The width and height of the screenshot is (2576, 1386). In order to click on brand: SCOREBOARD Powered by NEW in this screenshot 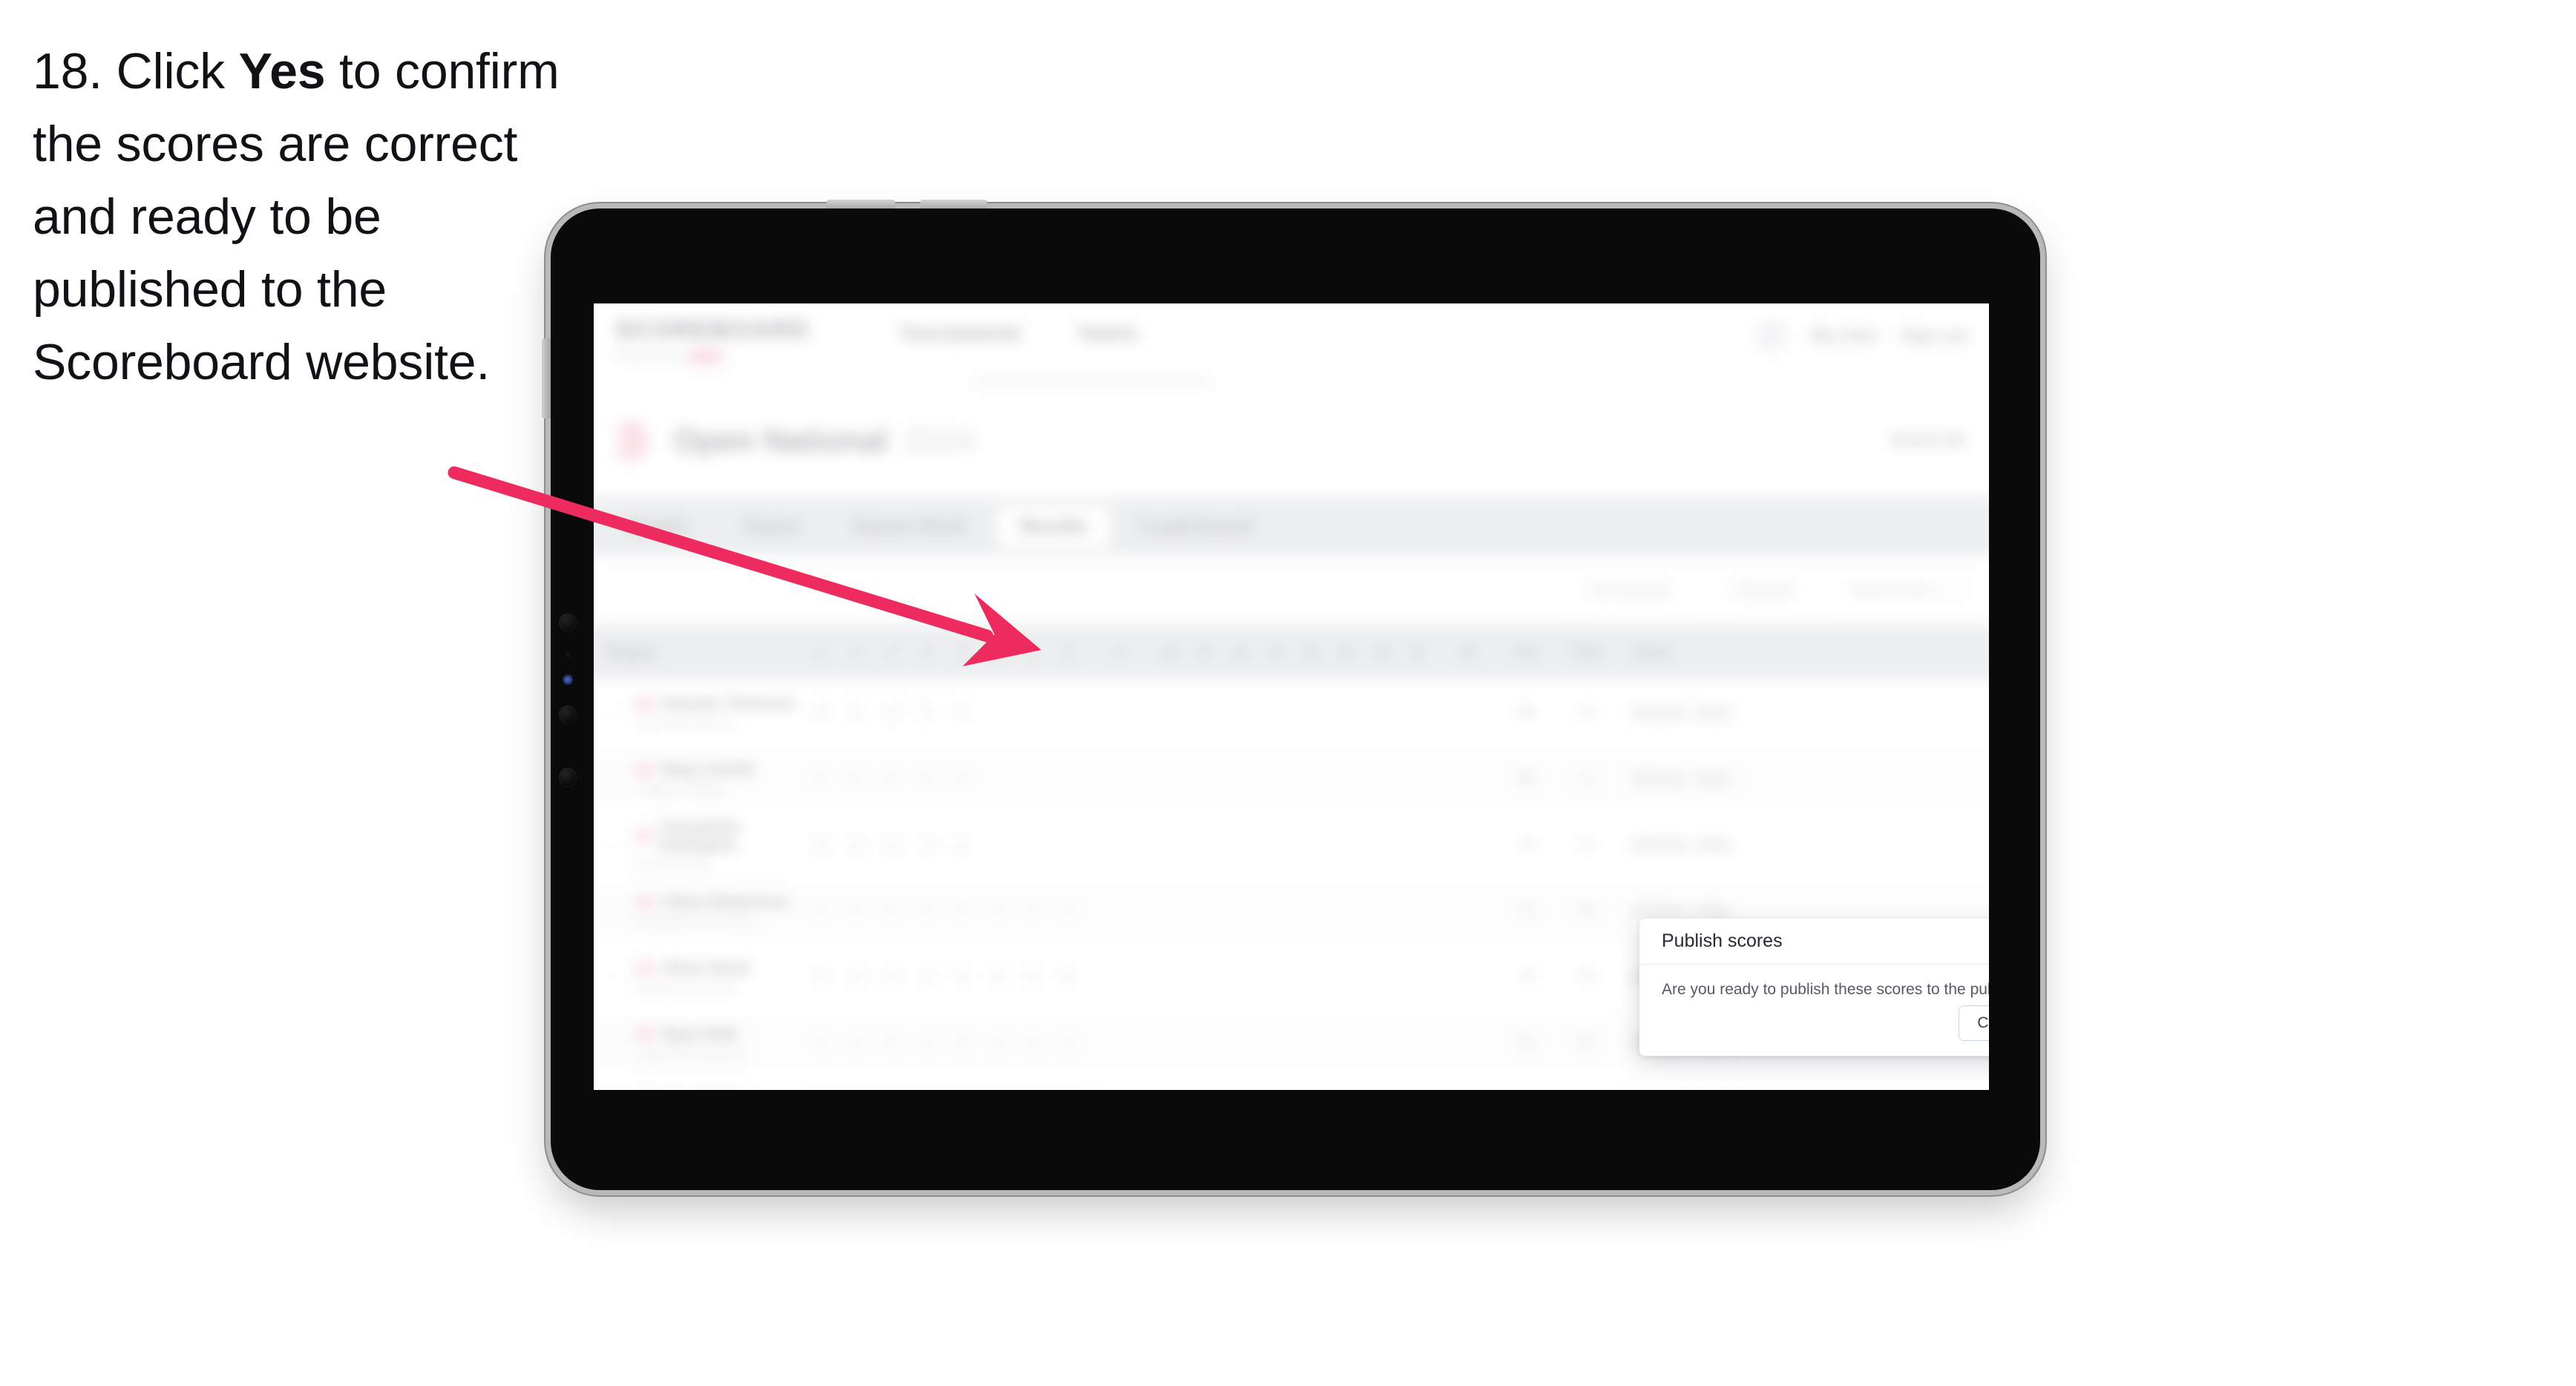, I will do `click(712, 339)`.